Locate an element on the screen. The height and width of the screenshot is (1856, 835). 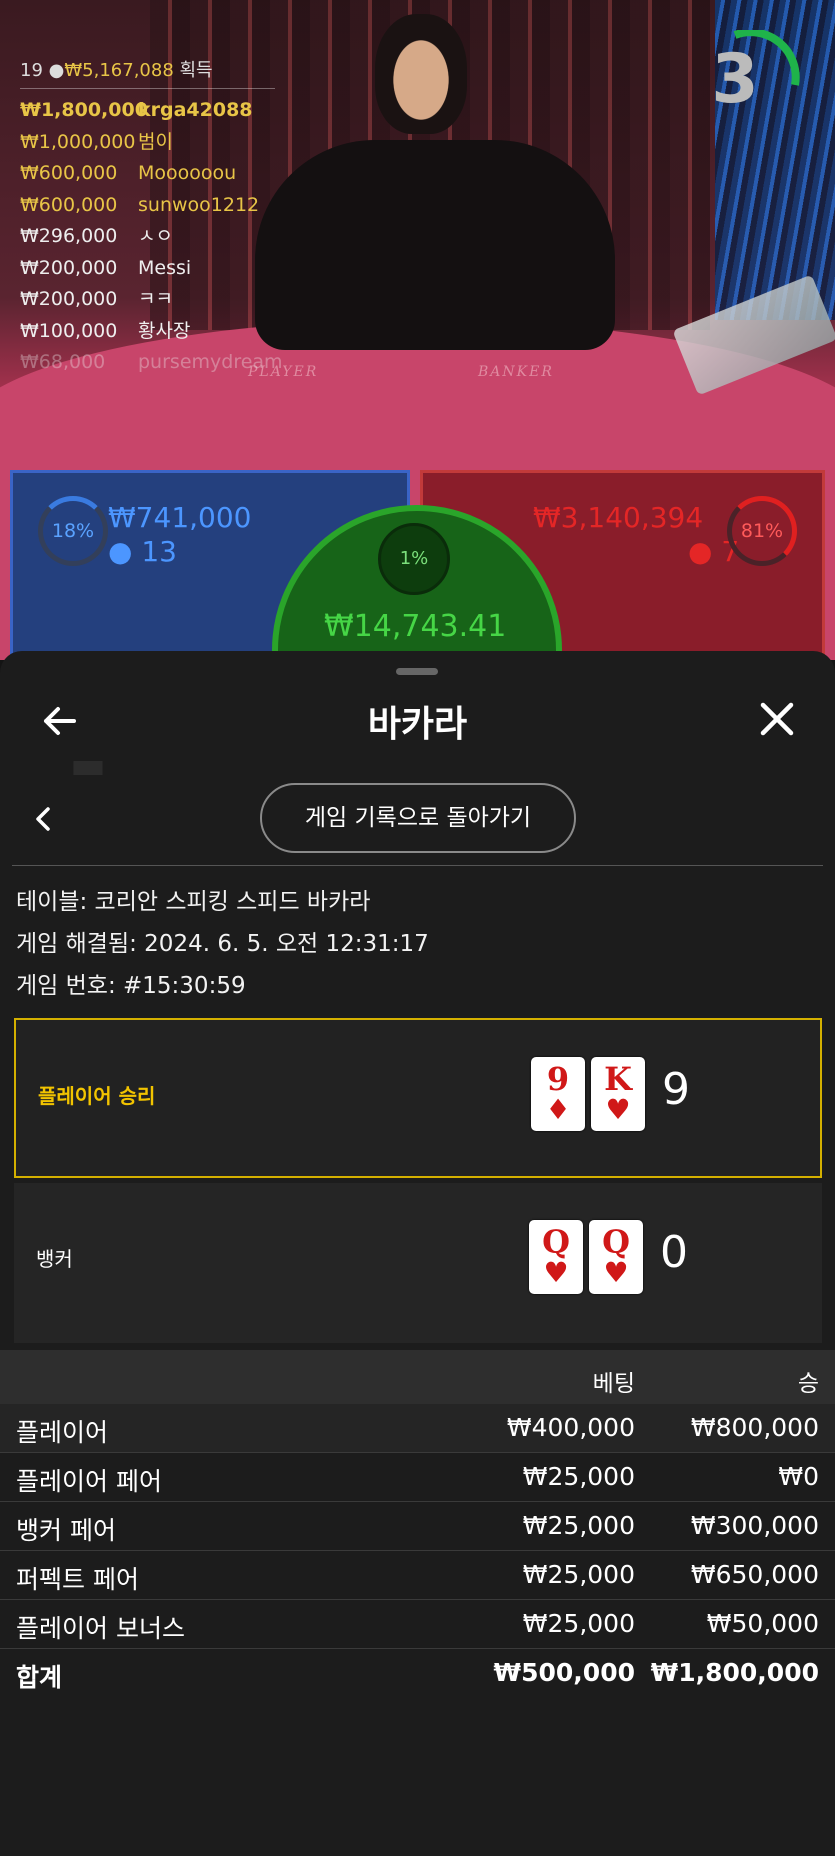
winner-row: ₩600,000 sunwoo1212 is located at coordinates (147, 206).